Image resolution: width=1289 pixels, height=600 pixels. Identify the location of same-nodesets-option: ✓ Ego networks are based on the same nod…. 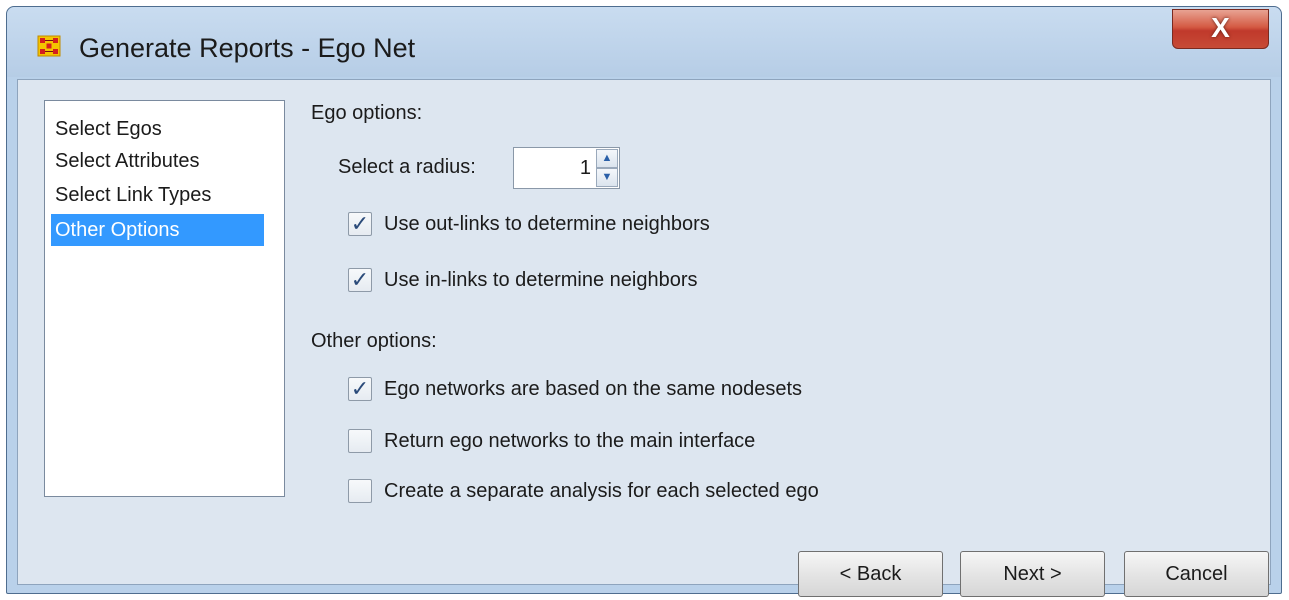
(575, 389).